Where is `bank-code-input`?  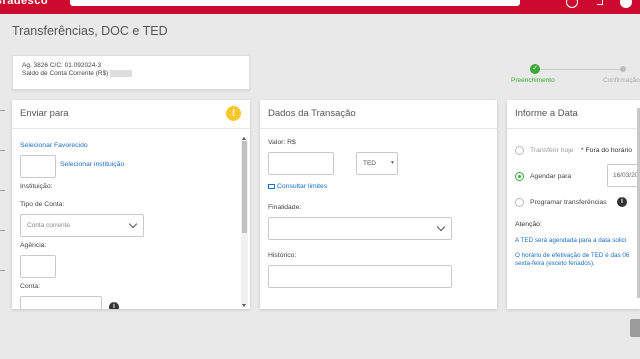
bank-code-input is located at coordinates (38, 166).